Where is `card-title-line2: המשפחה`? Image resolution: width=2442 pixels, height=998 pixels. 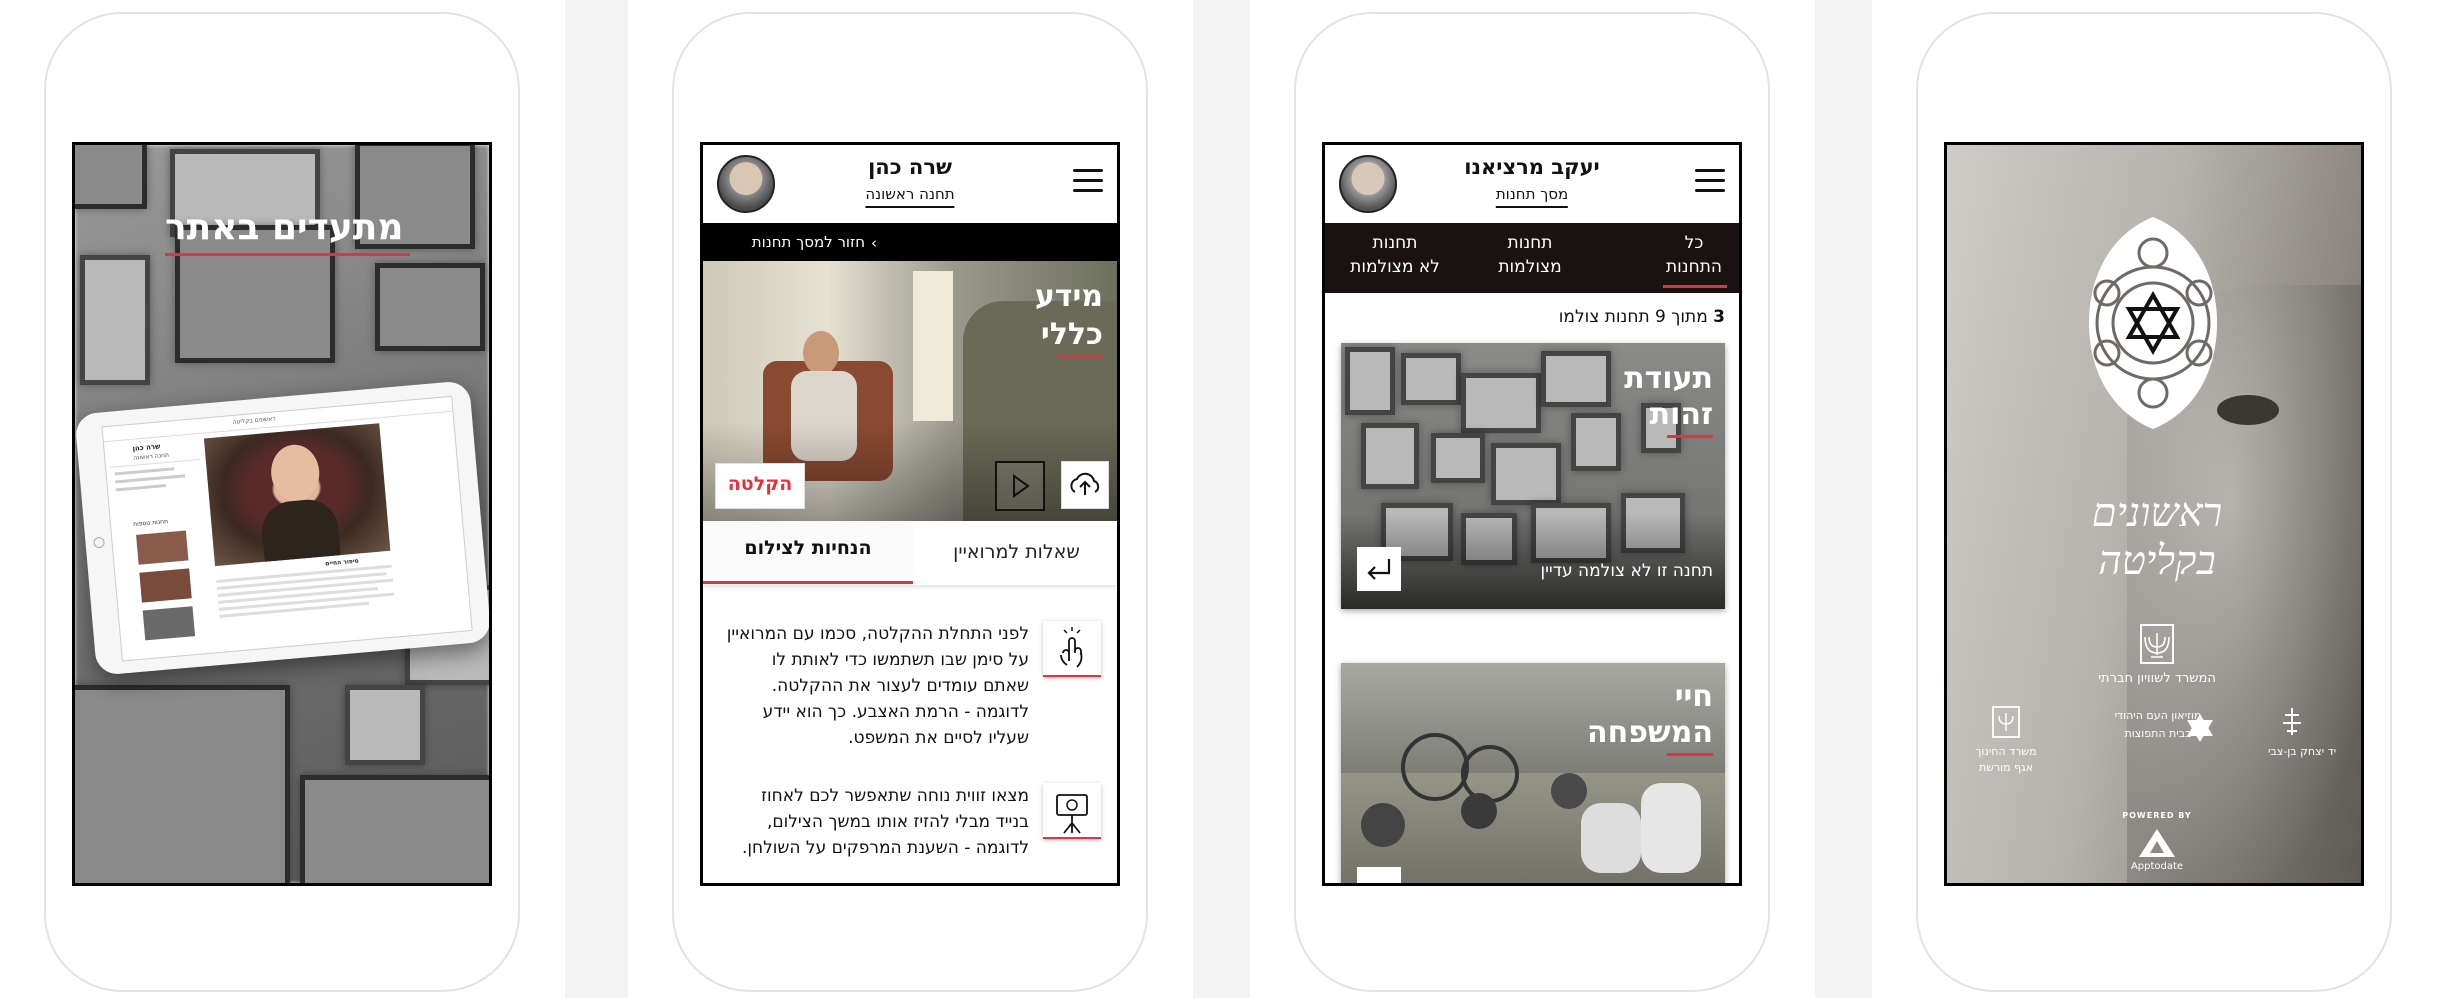 card-title-line2: המשפחה is located at coordinates (1649, 732).